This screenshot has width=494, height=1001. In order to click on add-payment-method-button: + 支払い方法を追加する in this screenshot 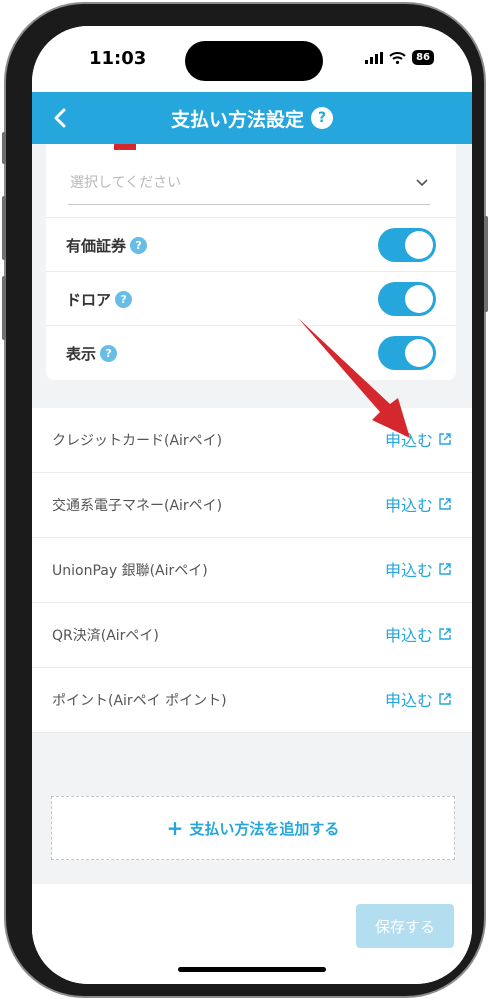, I will do `click(253, 828)`.